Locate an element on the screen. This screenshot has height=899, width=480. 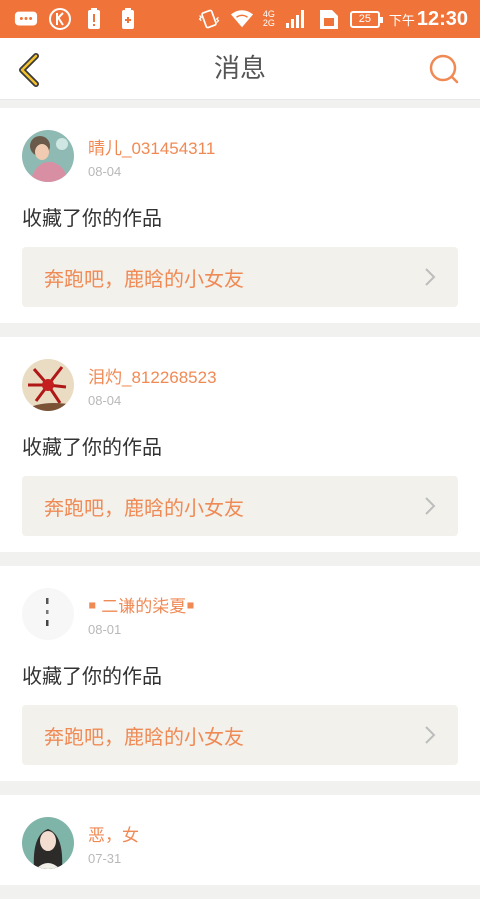
wifi-icon is located at coordinates (242, 19).